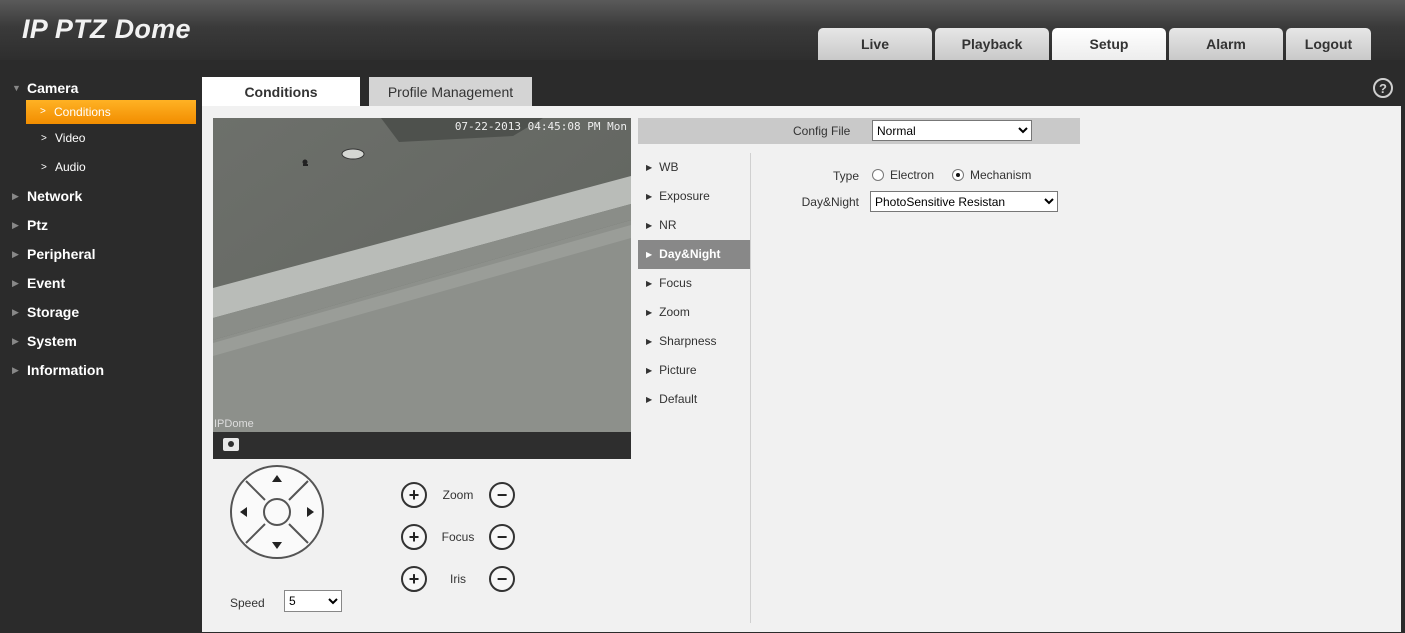 This screenshot has height=633, width=1405. I want to click on config-file-bar: Config File Normal, so click(859, 131).